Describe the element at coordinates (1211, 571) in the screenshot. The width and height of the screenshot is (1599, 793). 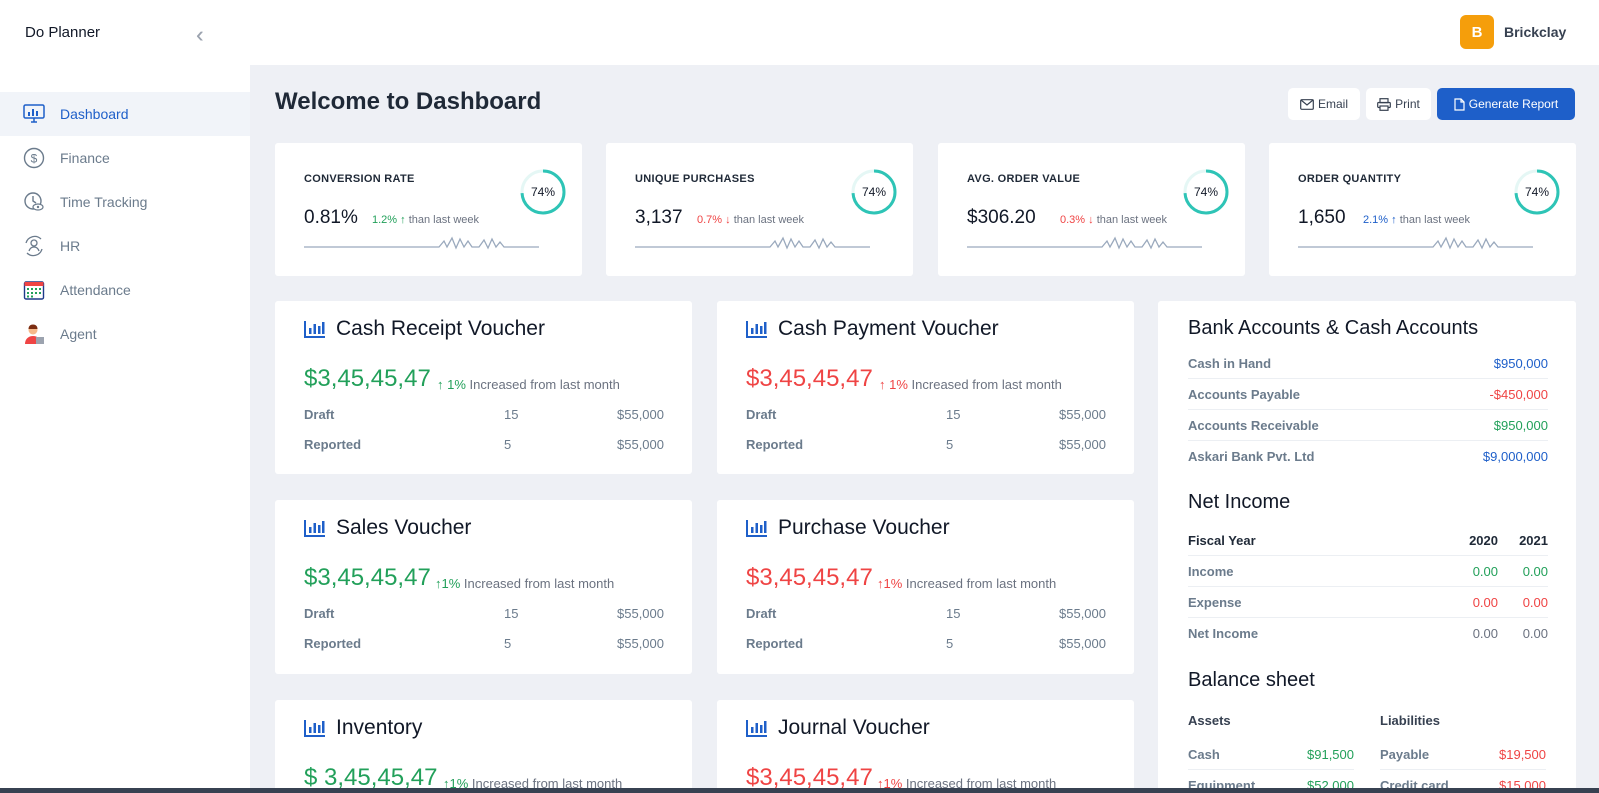
I see `row-label: Income` at that location.